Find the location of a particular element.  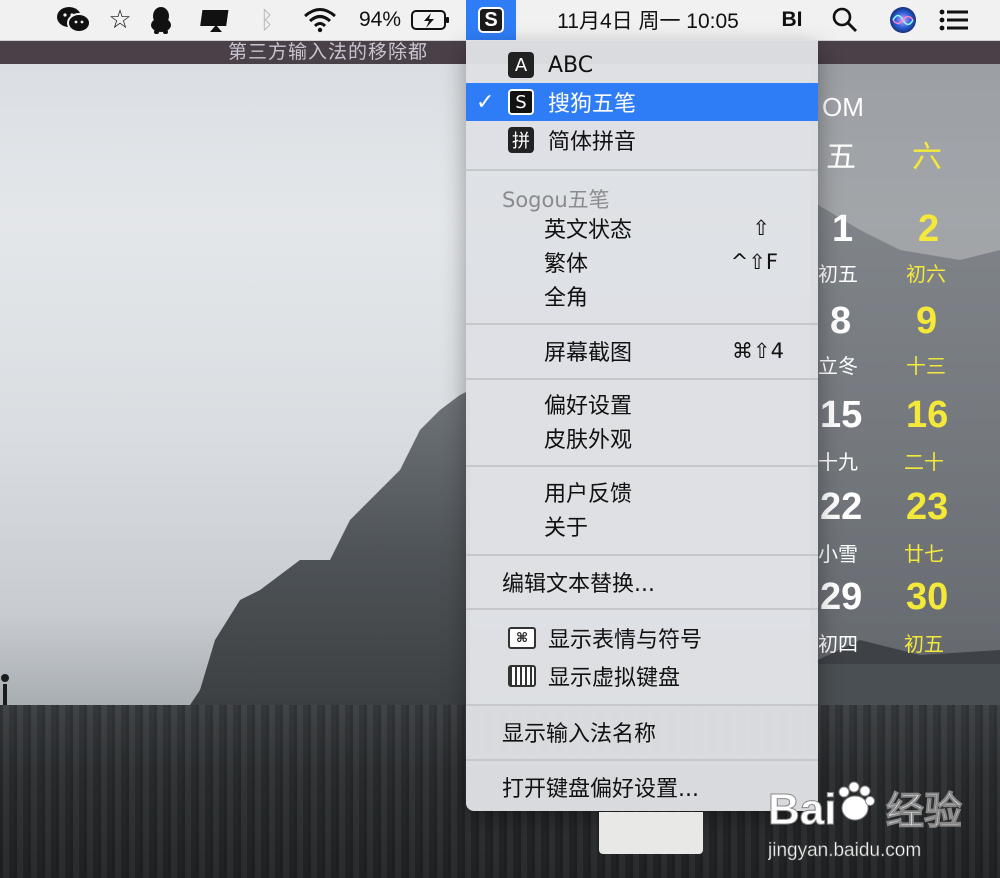

desktop-document-thumbnail is located at coordinates (651, 833).